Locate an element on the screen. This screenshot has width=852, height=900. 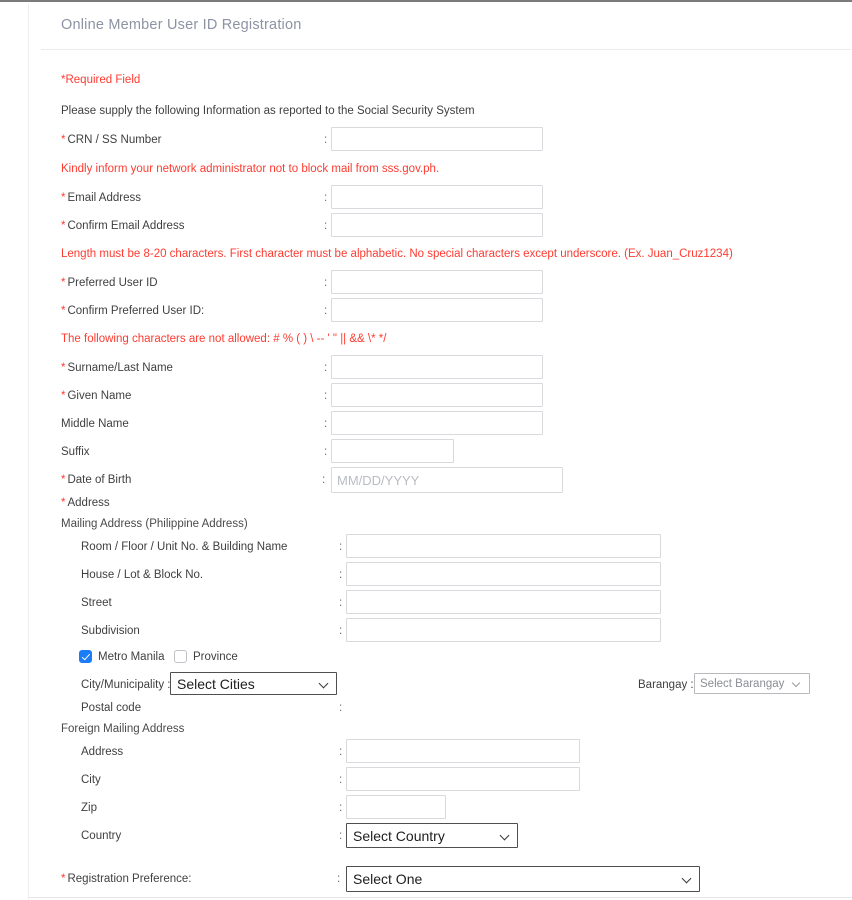
postal-code-label: Postal code is located at coordinates (111, 708).